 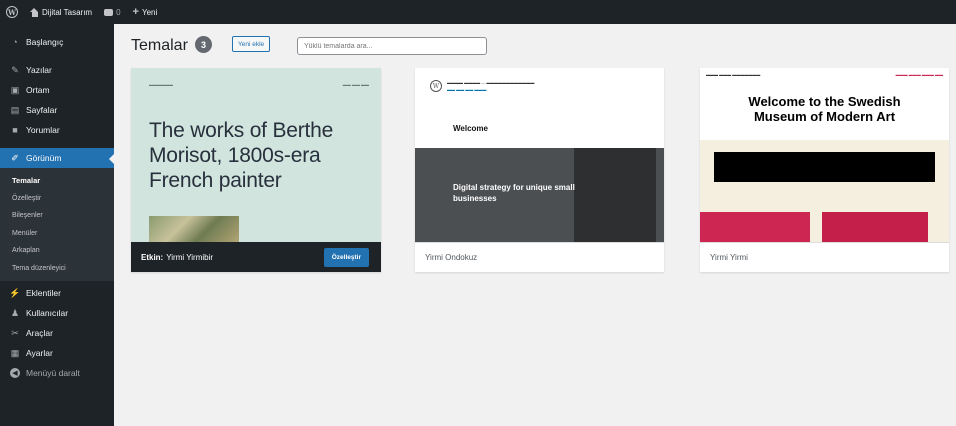 What do you see at coordinates (44, 158) in the screenshot?
I see `sidebar-item-label: Görünüm` at bounding box center [44, 158].